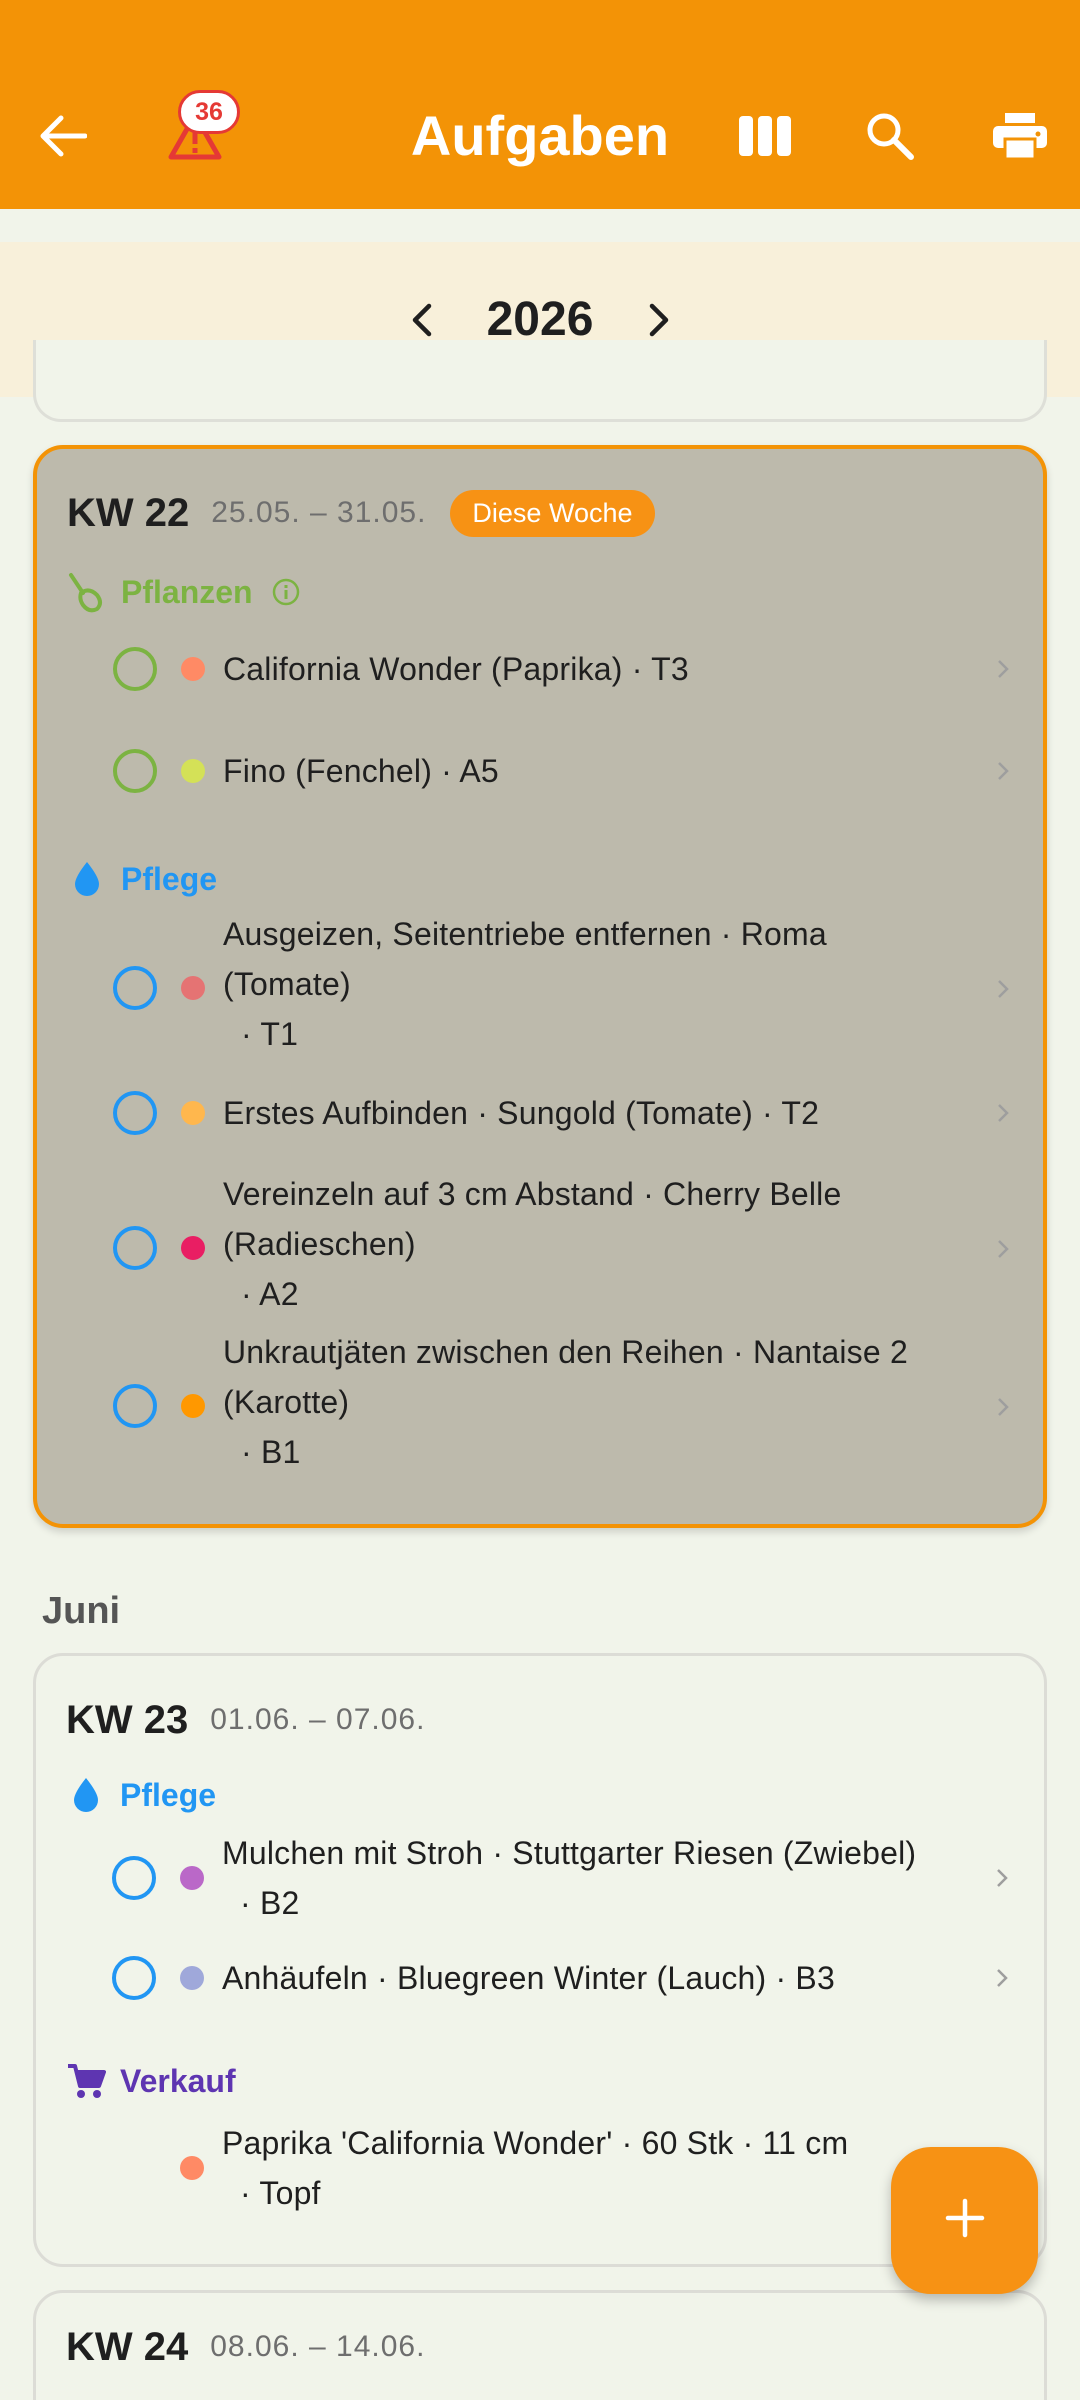 The image size is (1080, 2400). I want to click on task-text: Fino (Fenchel) · A5, so click(361, 771).